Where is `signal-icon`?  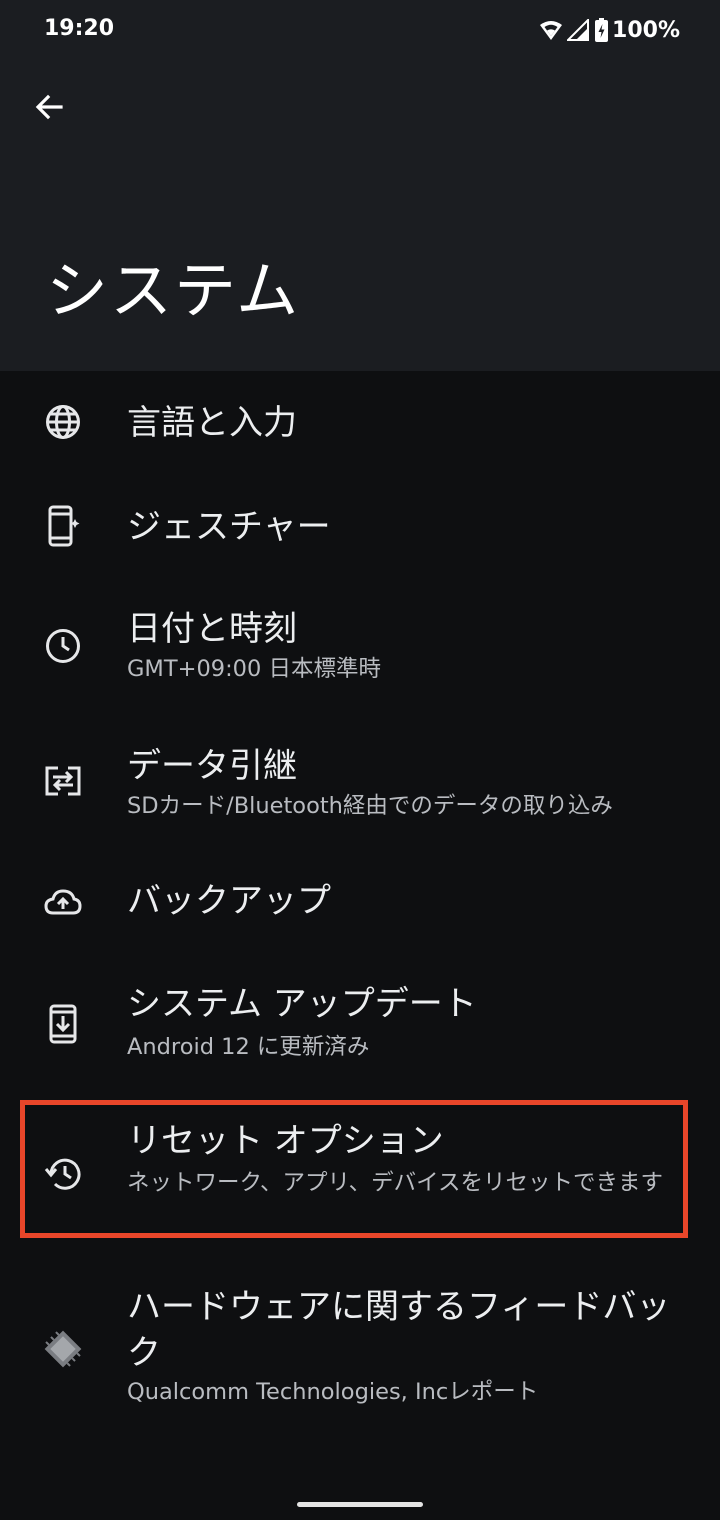 signal-icon is located at coordinates (578, 30).